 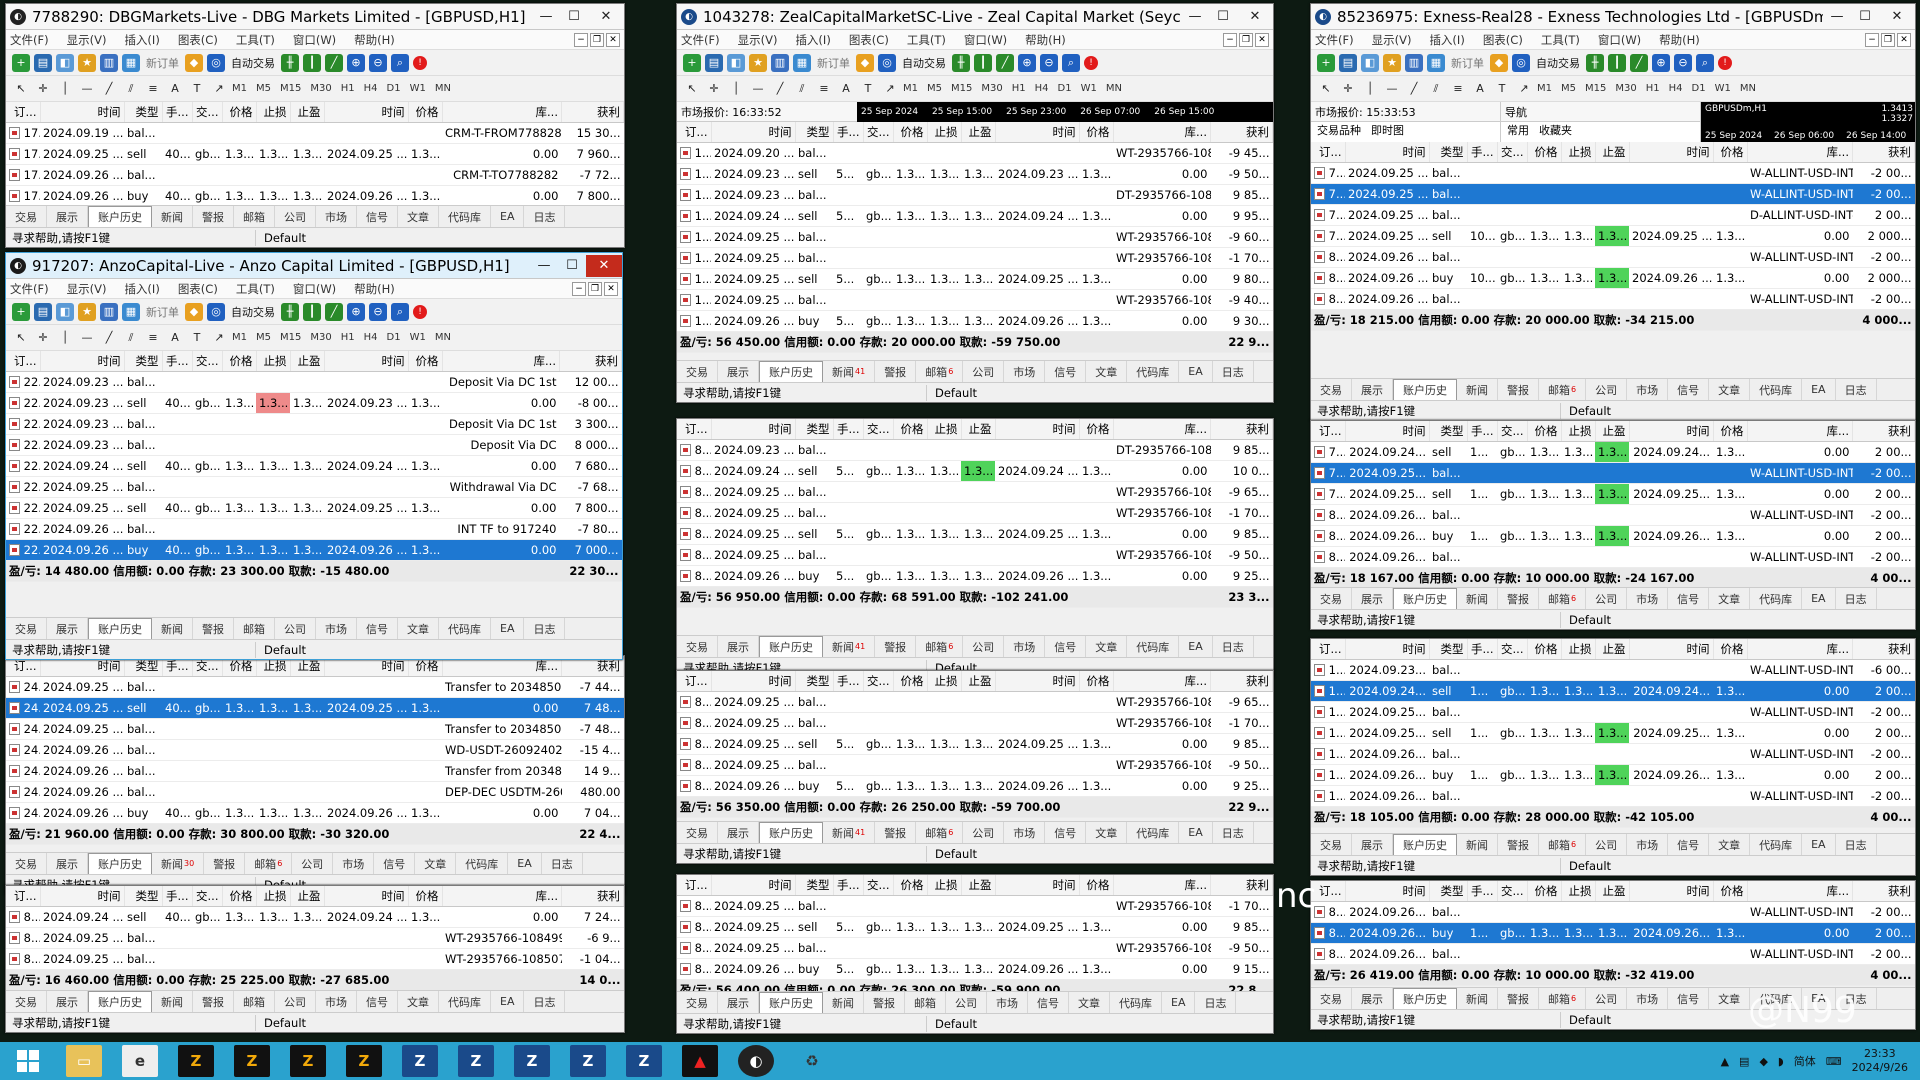 What do you see at coordinates (544, 266) in the screenshot?
I see `minimize-button: —` at bounding box center [544, 266].